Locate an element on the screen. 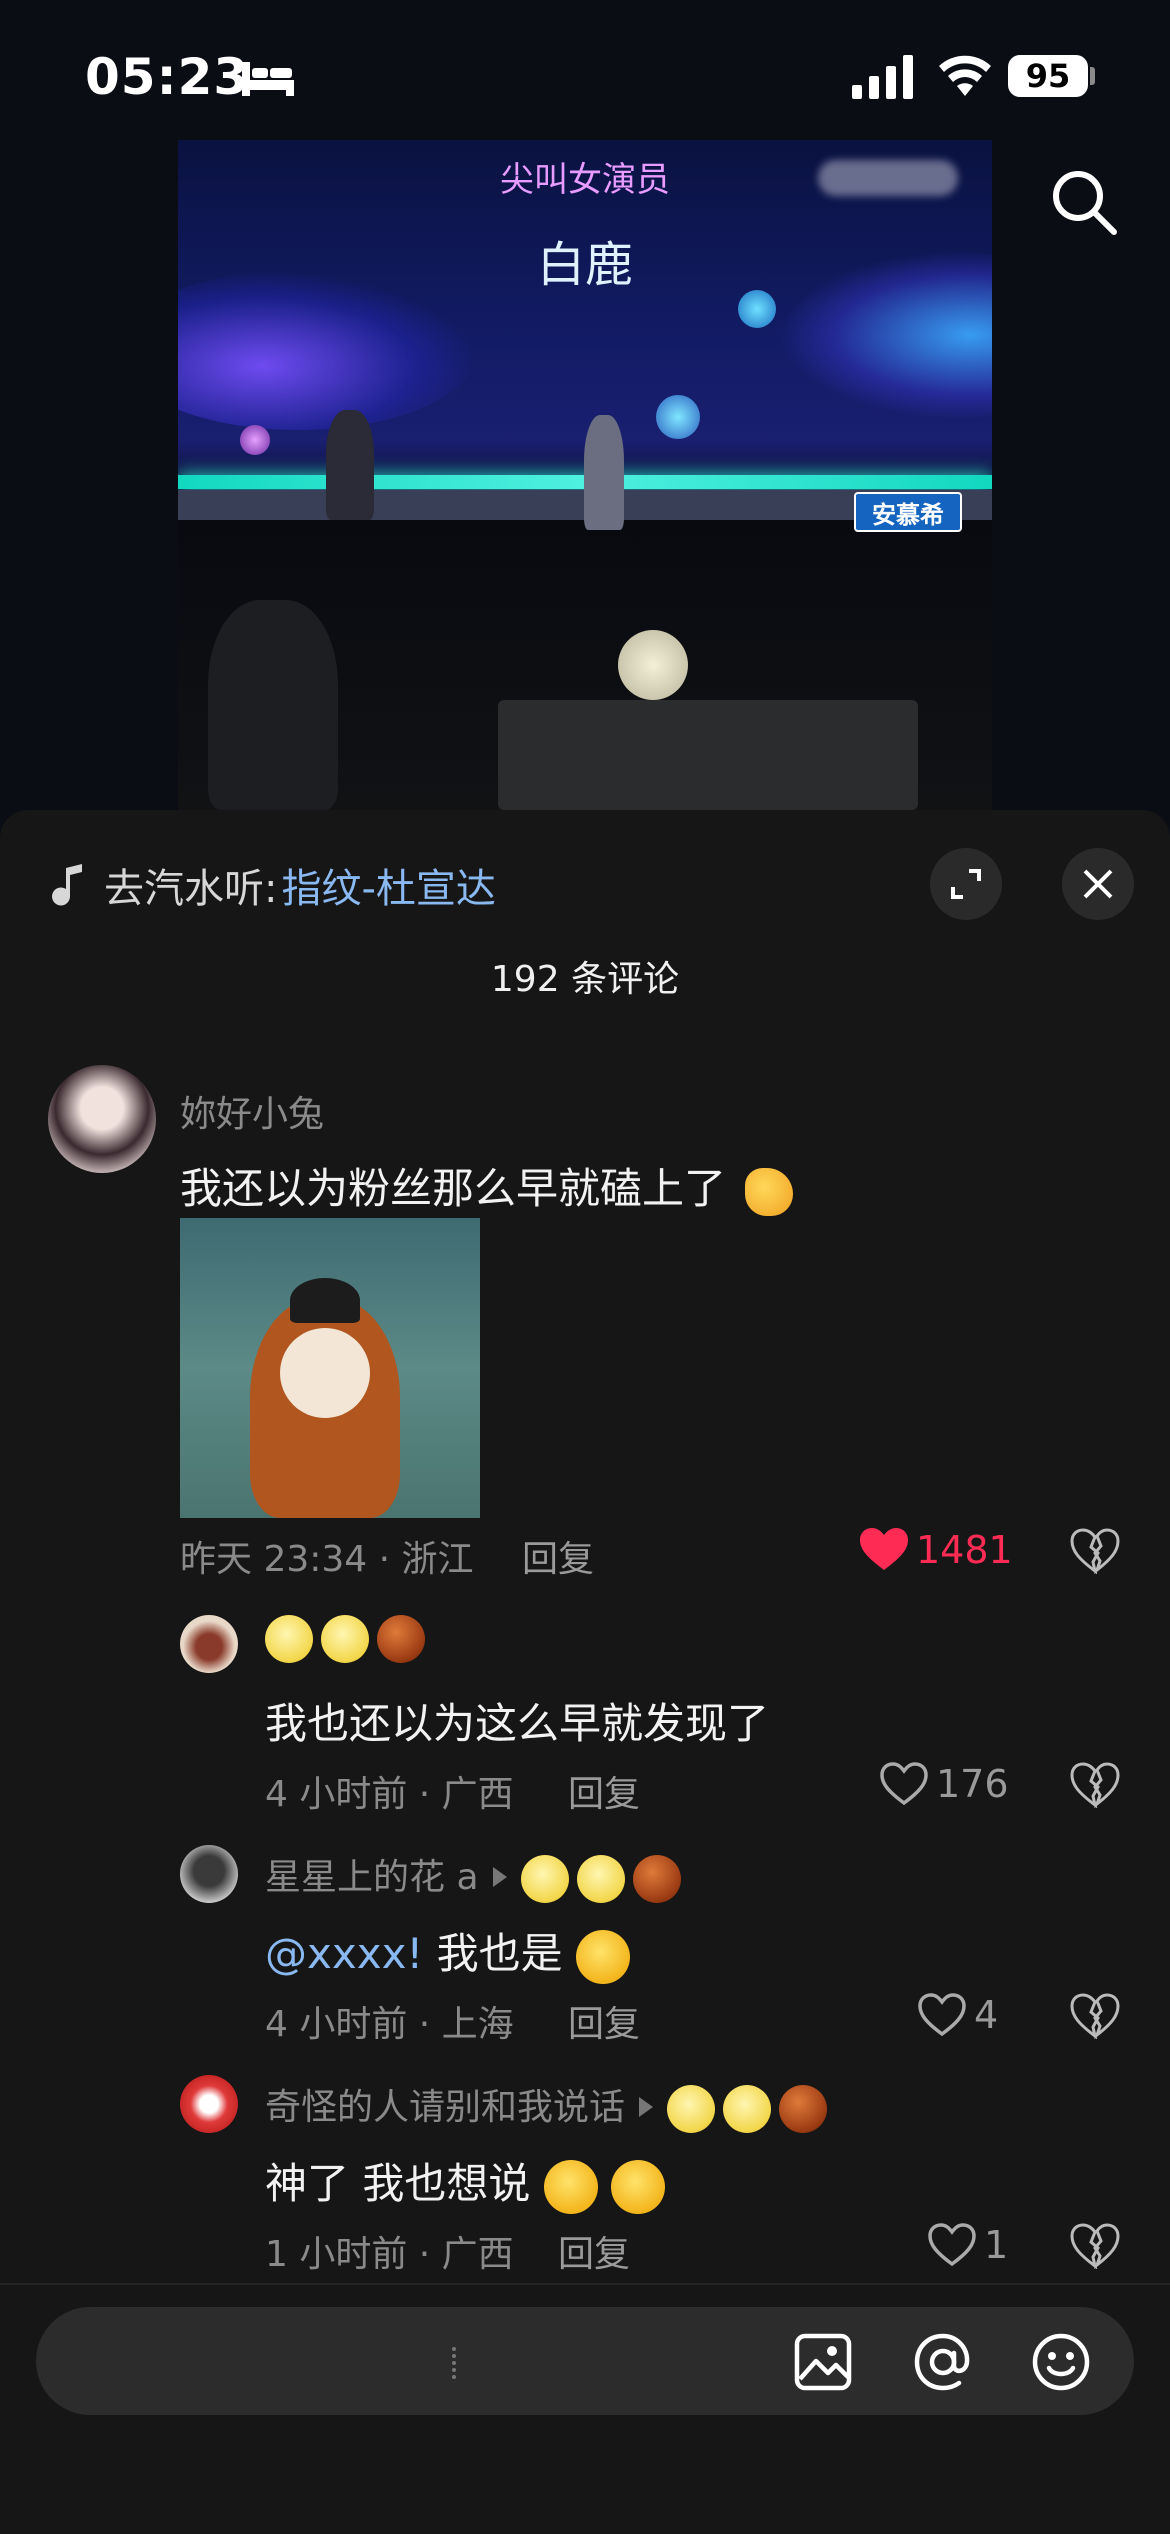 This screenshot has height=2534, width=1170. at-icon is located at coordinates (943, 2362).